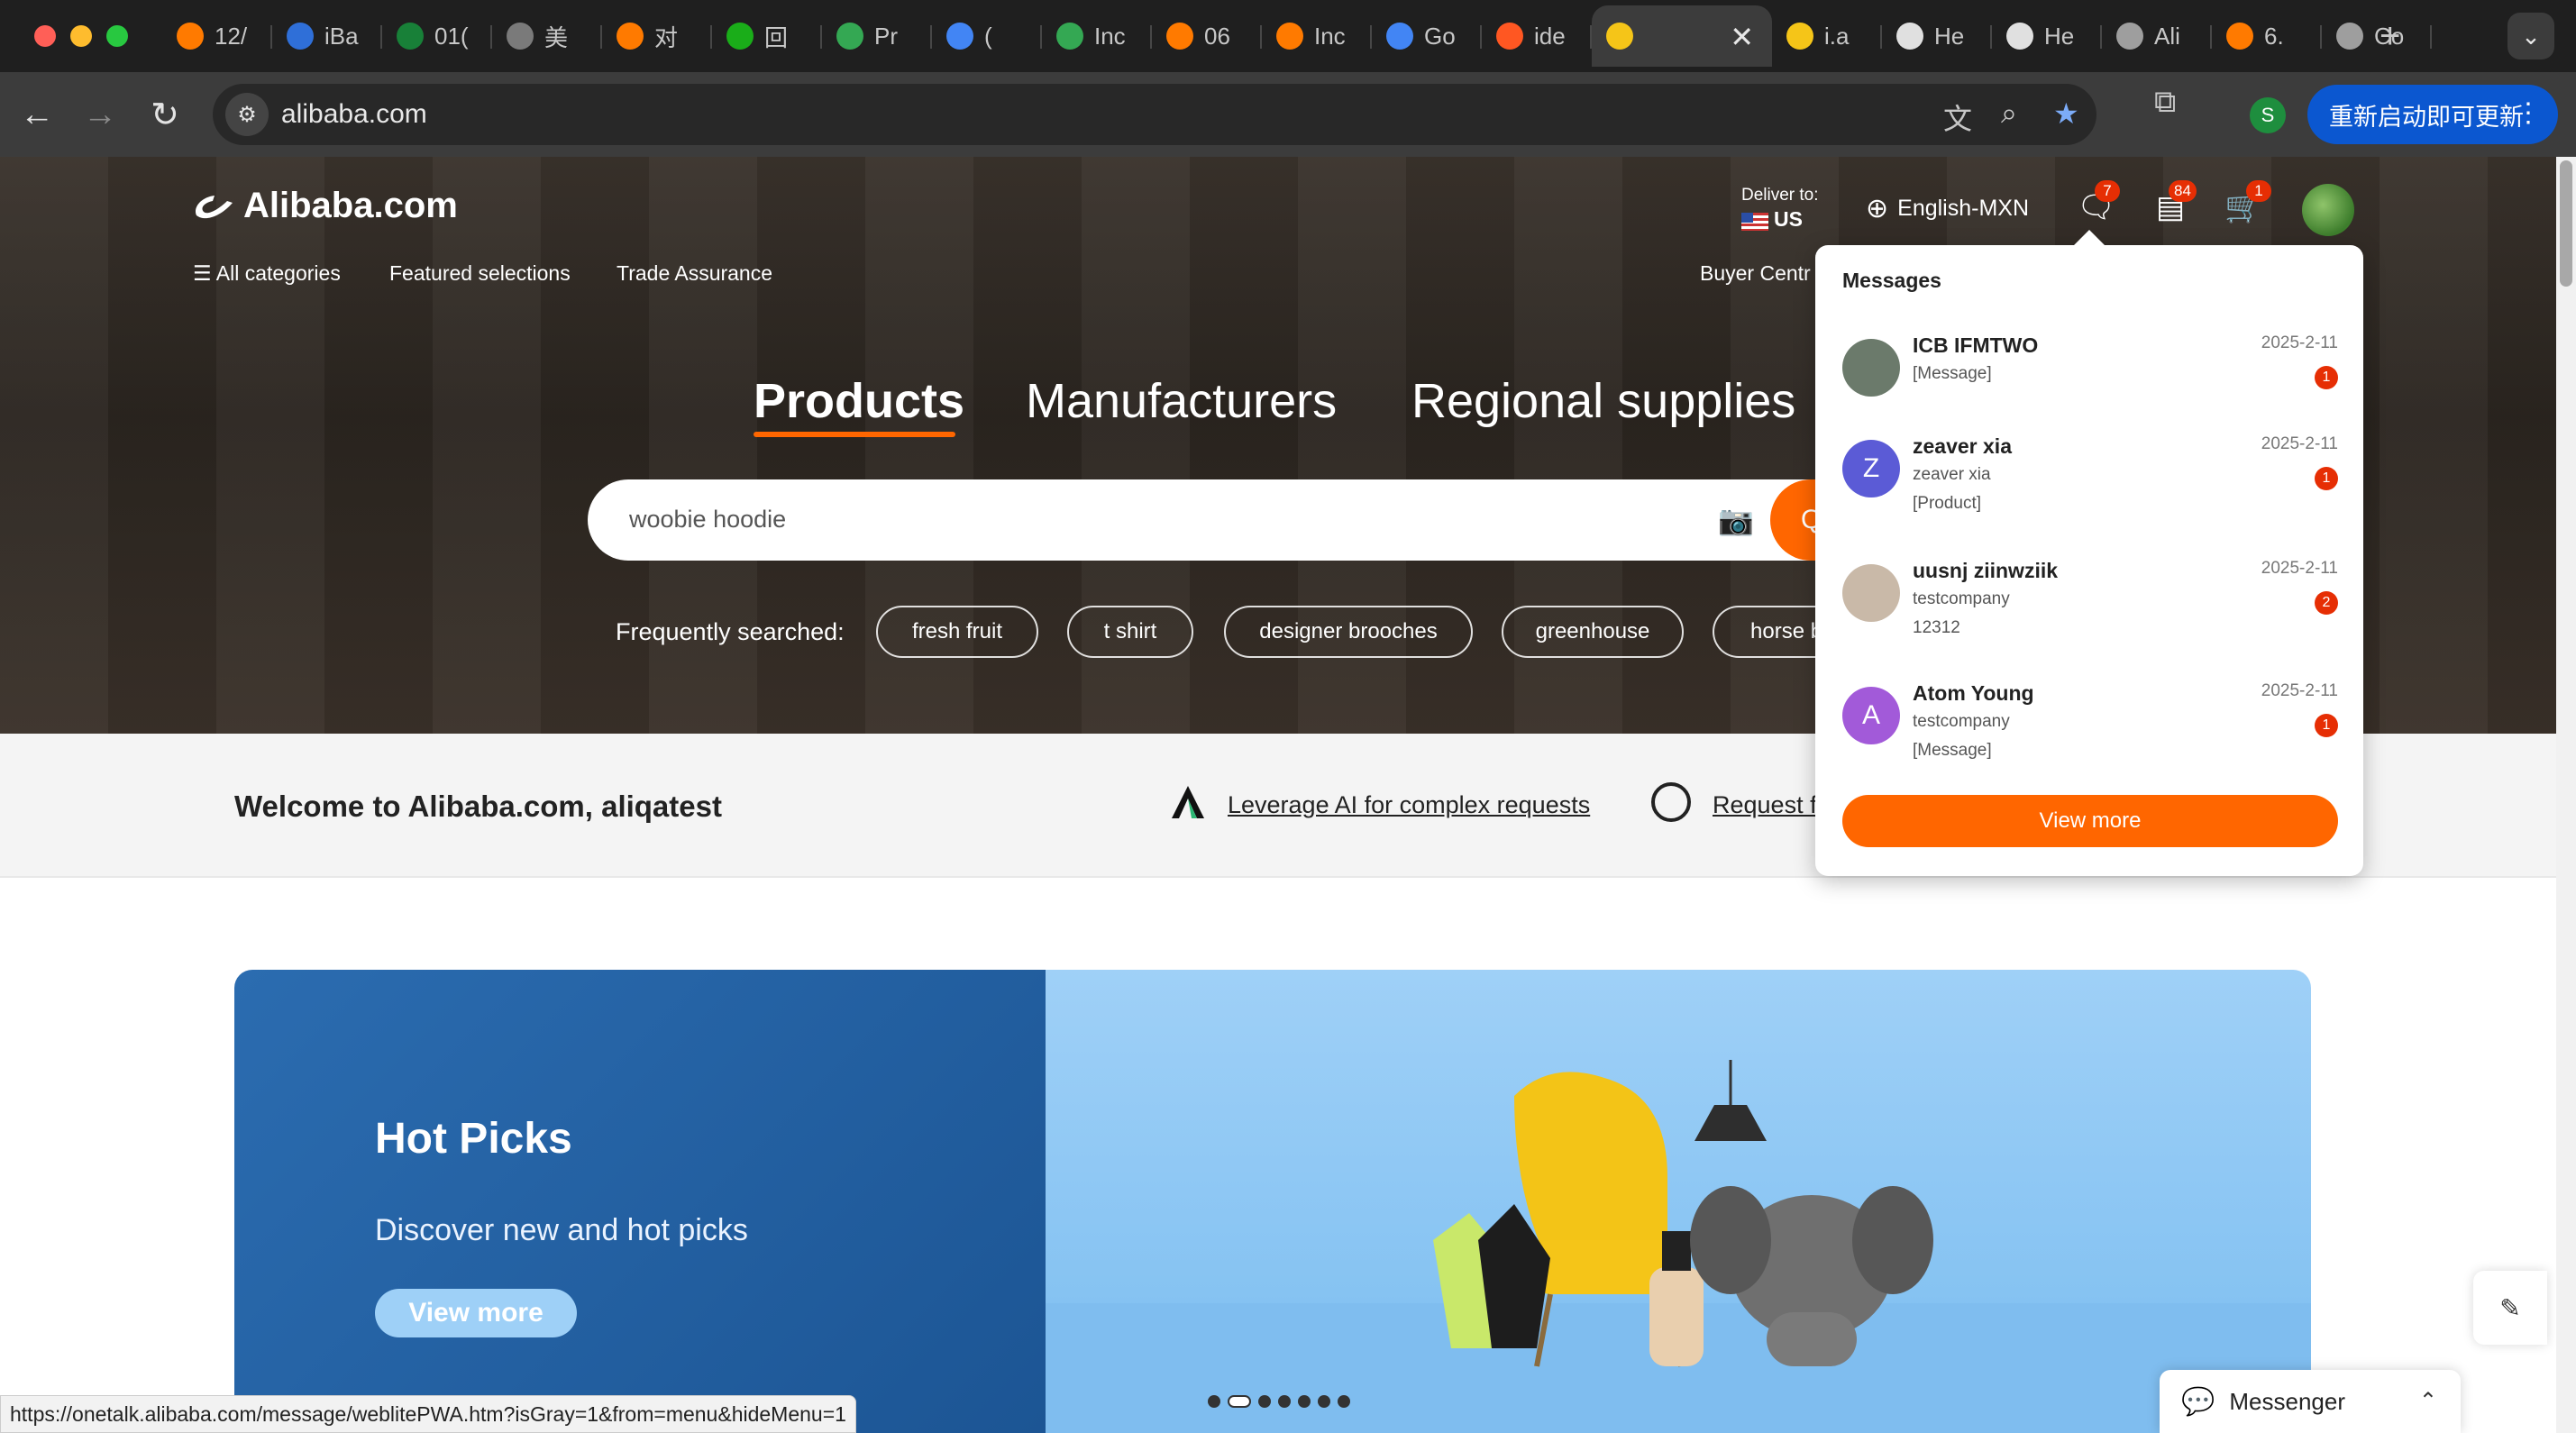 The image size is (2576, 1433). I want to click on language-currency-selector: ⊕ English-MXN, so click(1947, 208).